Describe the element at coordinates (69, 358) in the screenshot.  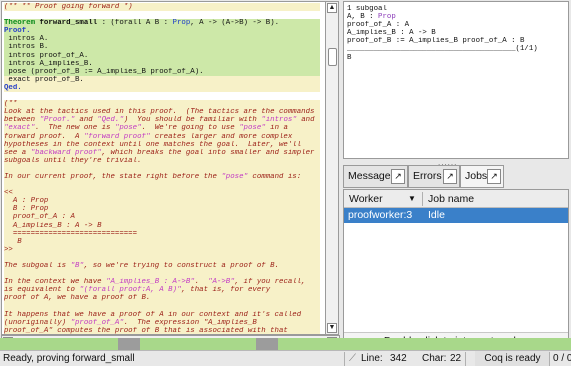
I see `status-message: Ready, proving forward_small` at that location.